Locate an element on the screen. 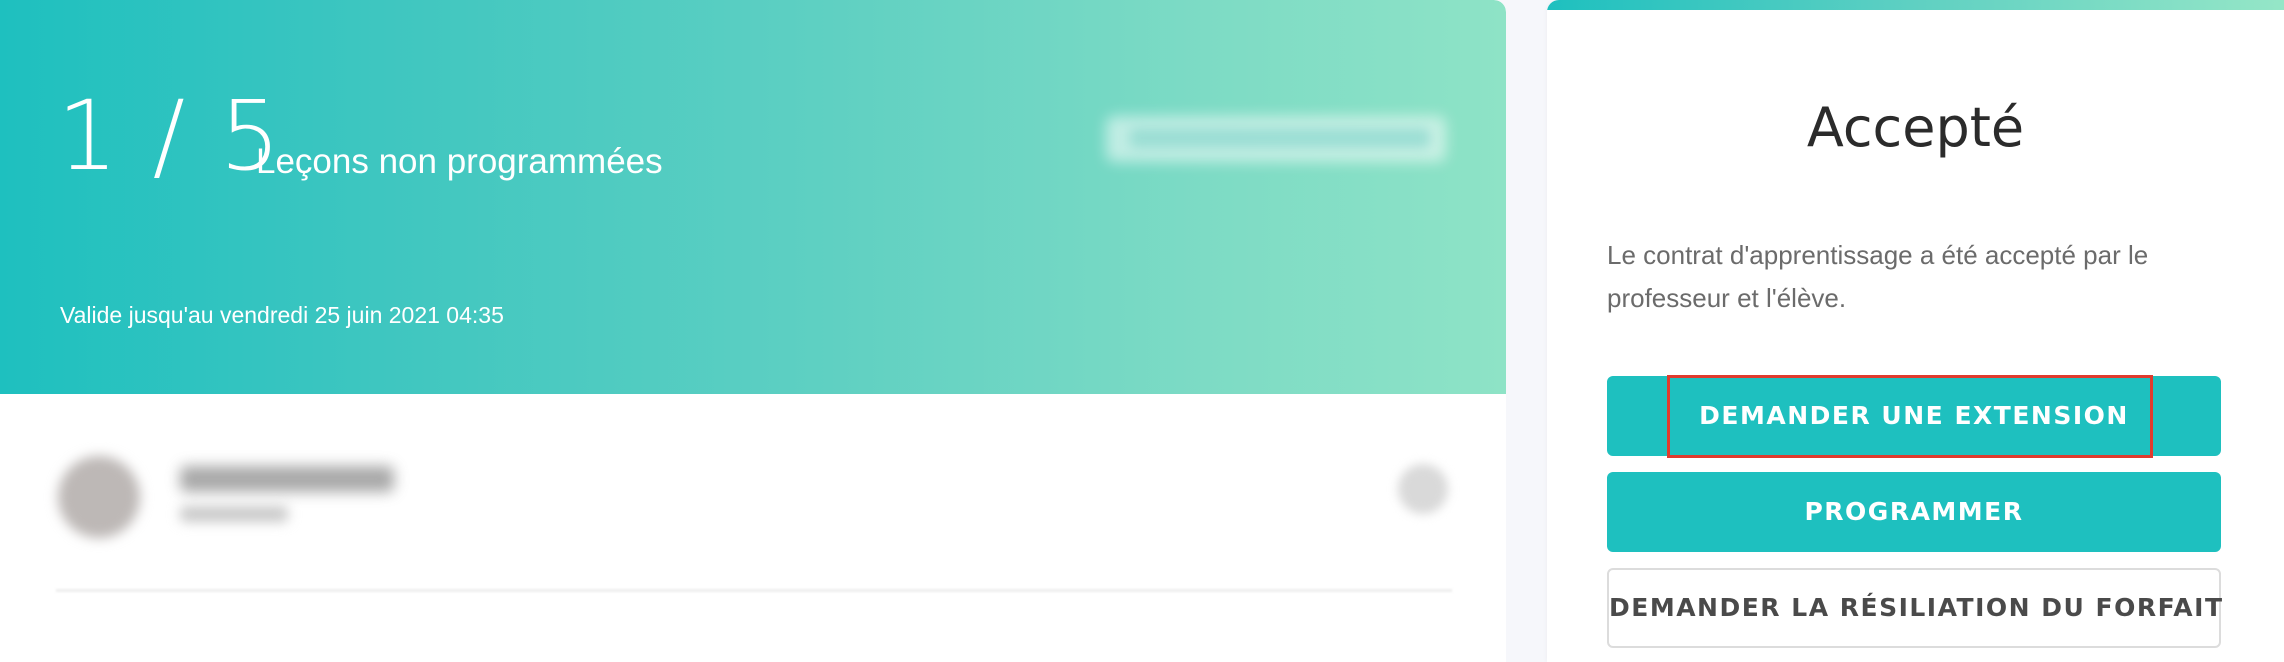 The image size is (2284, 662). blurred-badge-text is located at coordinates (1280, 138).